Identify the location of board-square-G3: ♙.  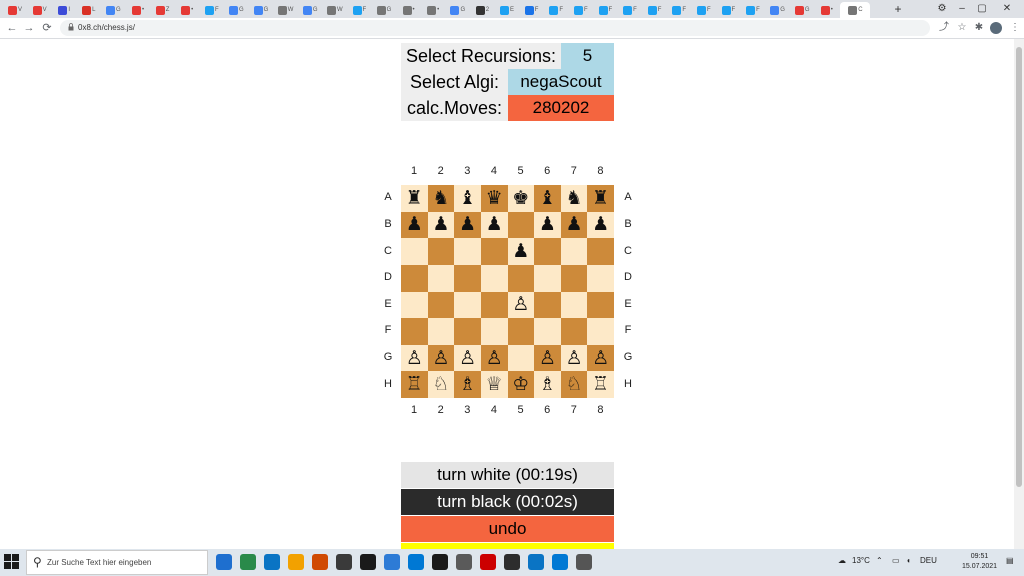
(467, 358).